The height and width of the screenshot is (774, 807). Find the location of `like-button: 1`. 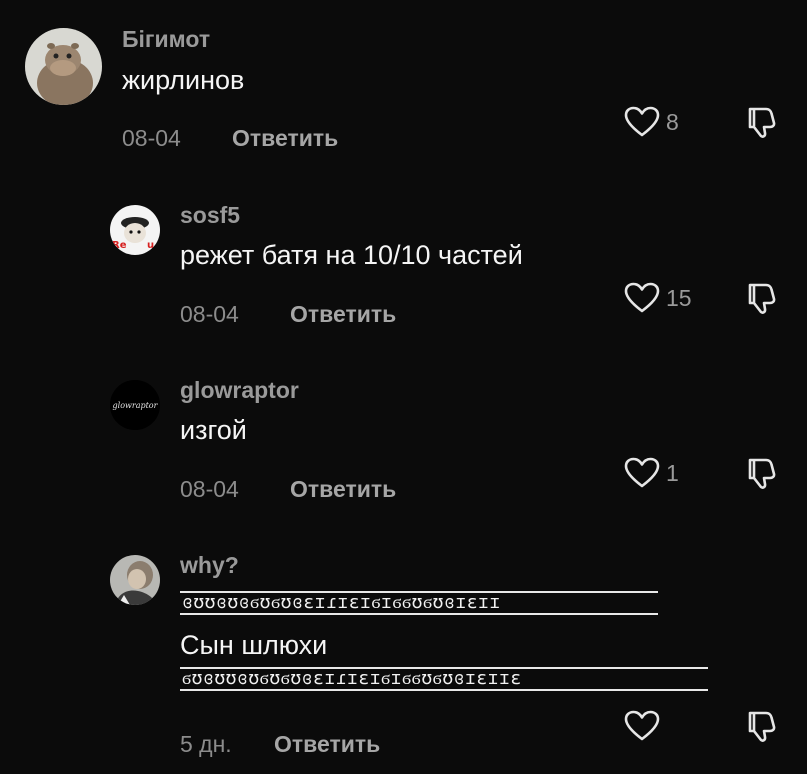

like-button: 1 is located at coordinates (651, 473).